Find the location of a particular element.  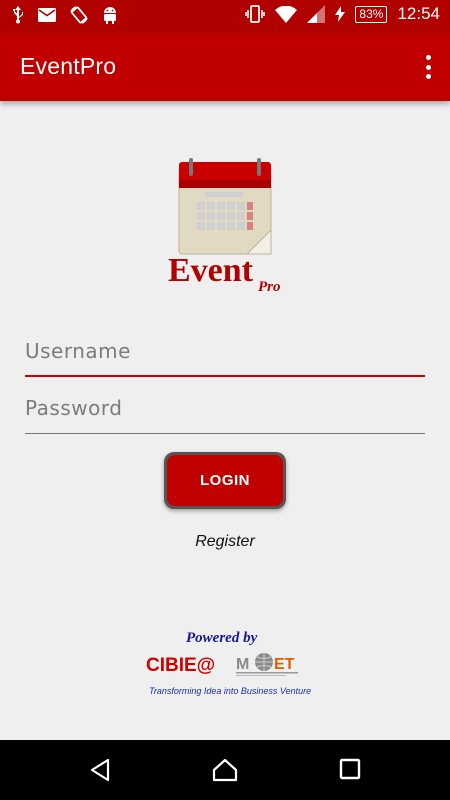

logo-word: Event is located at coordinates (210, 270).